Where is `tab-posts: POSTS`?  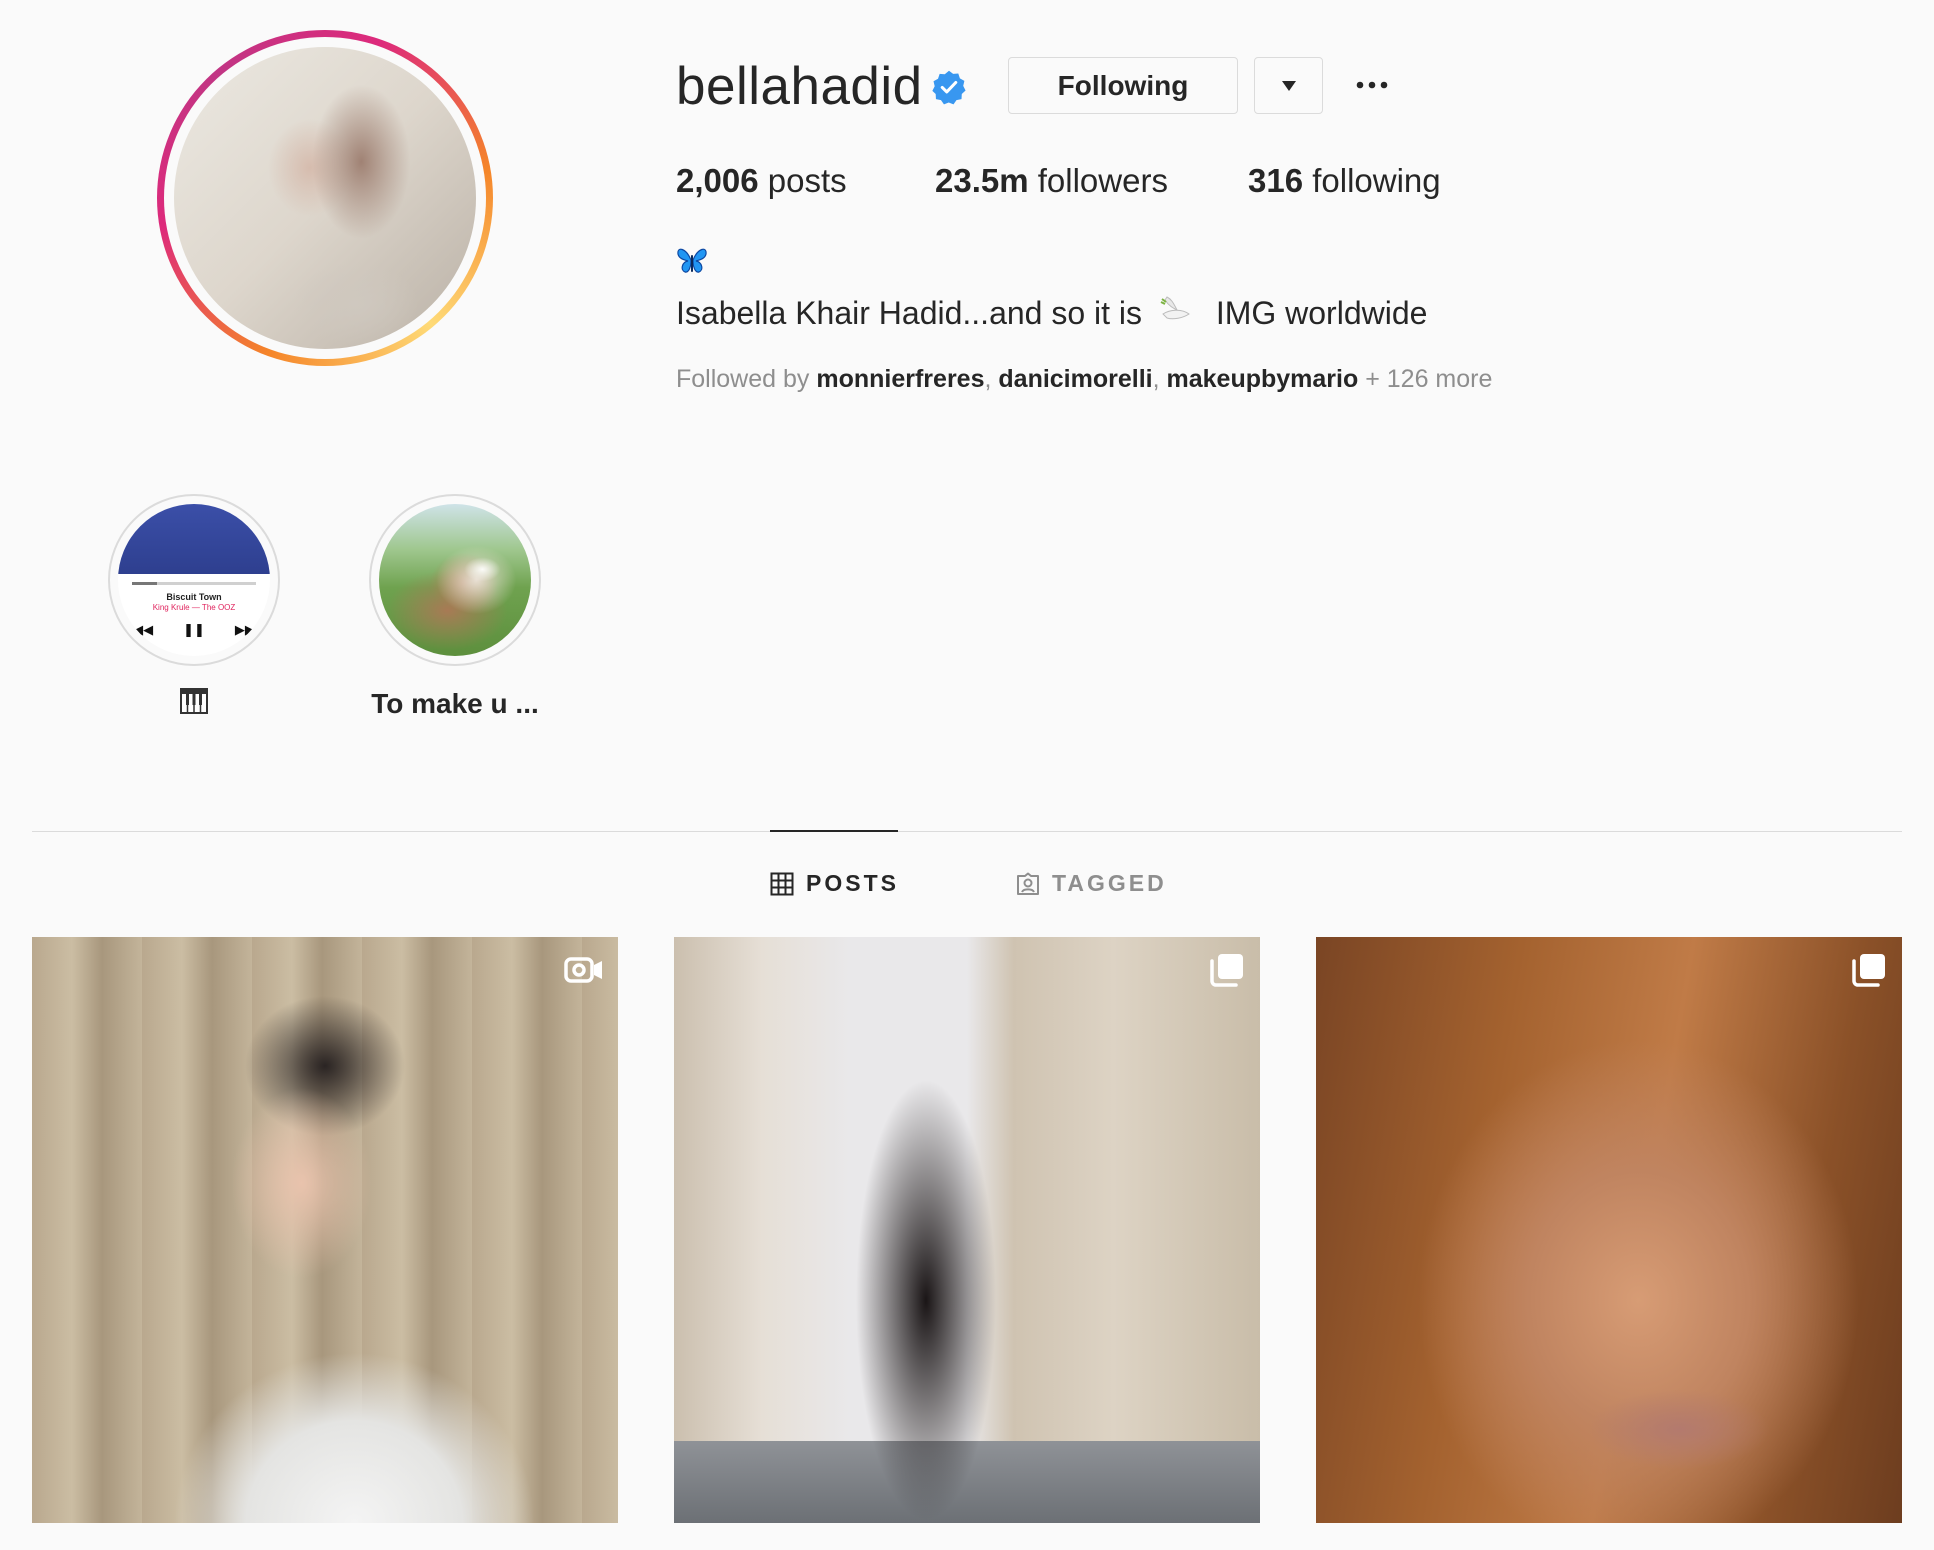 tab-posts: POSTS is located at coordinates (834, 883).